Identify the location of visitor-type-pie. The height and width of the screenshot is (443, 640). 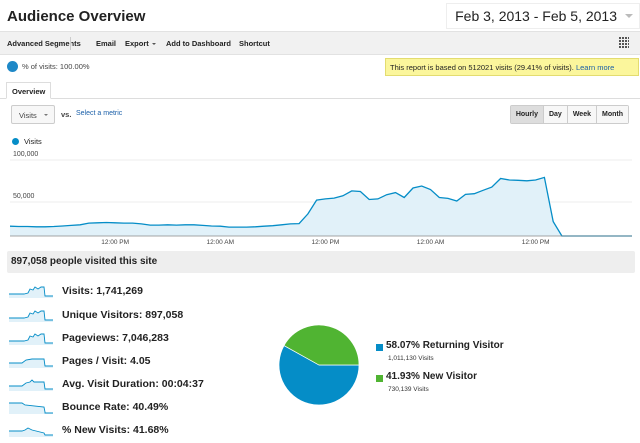
(319, 365).